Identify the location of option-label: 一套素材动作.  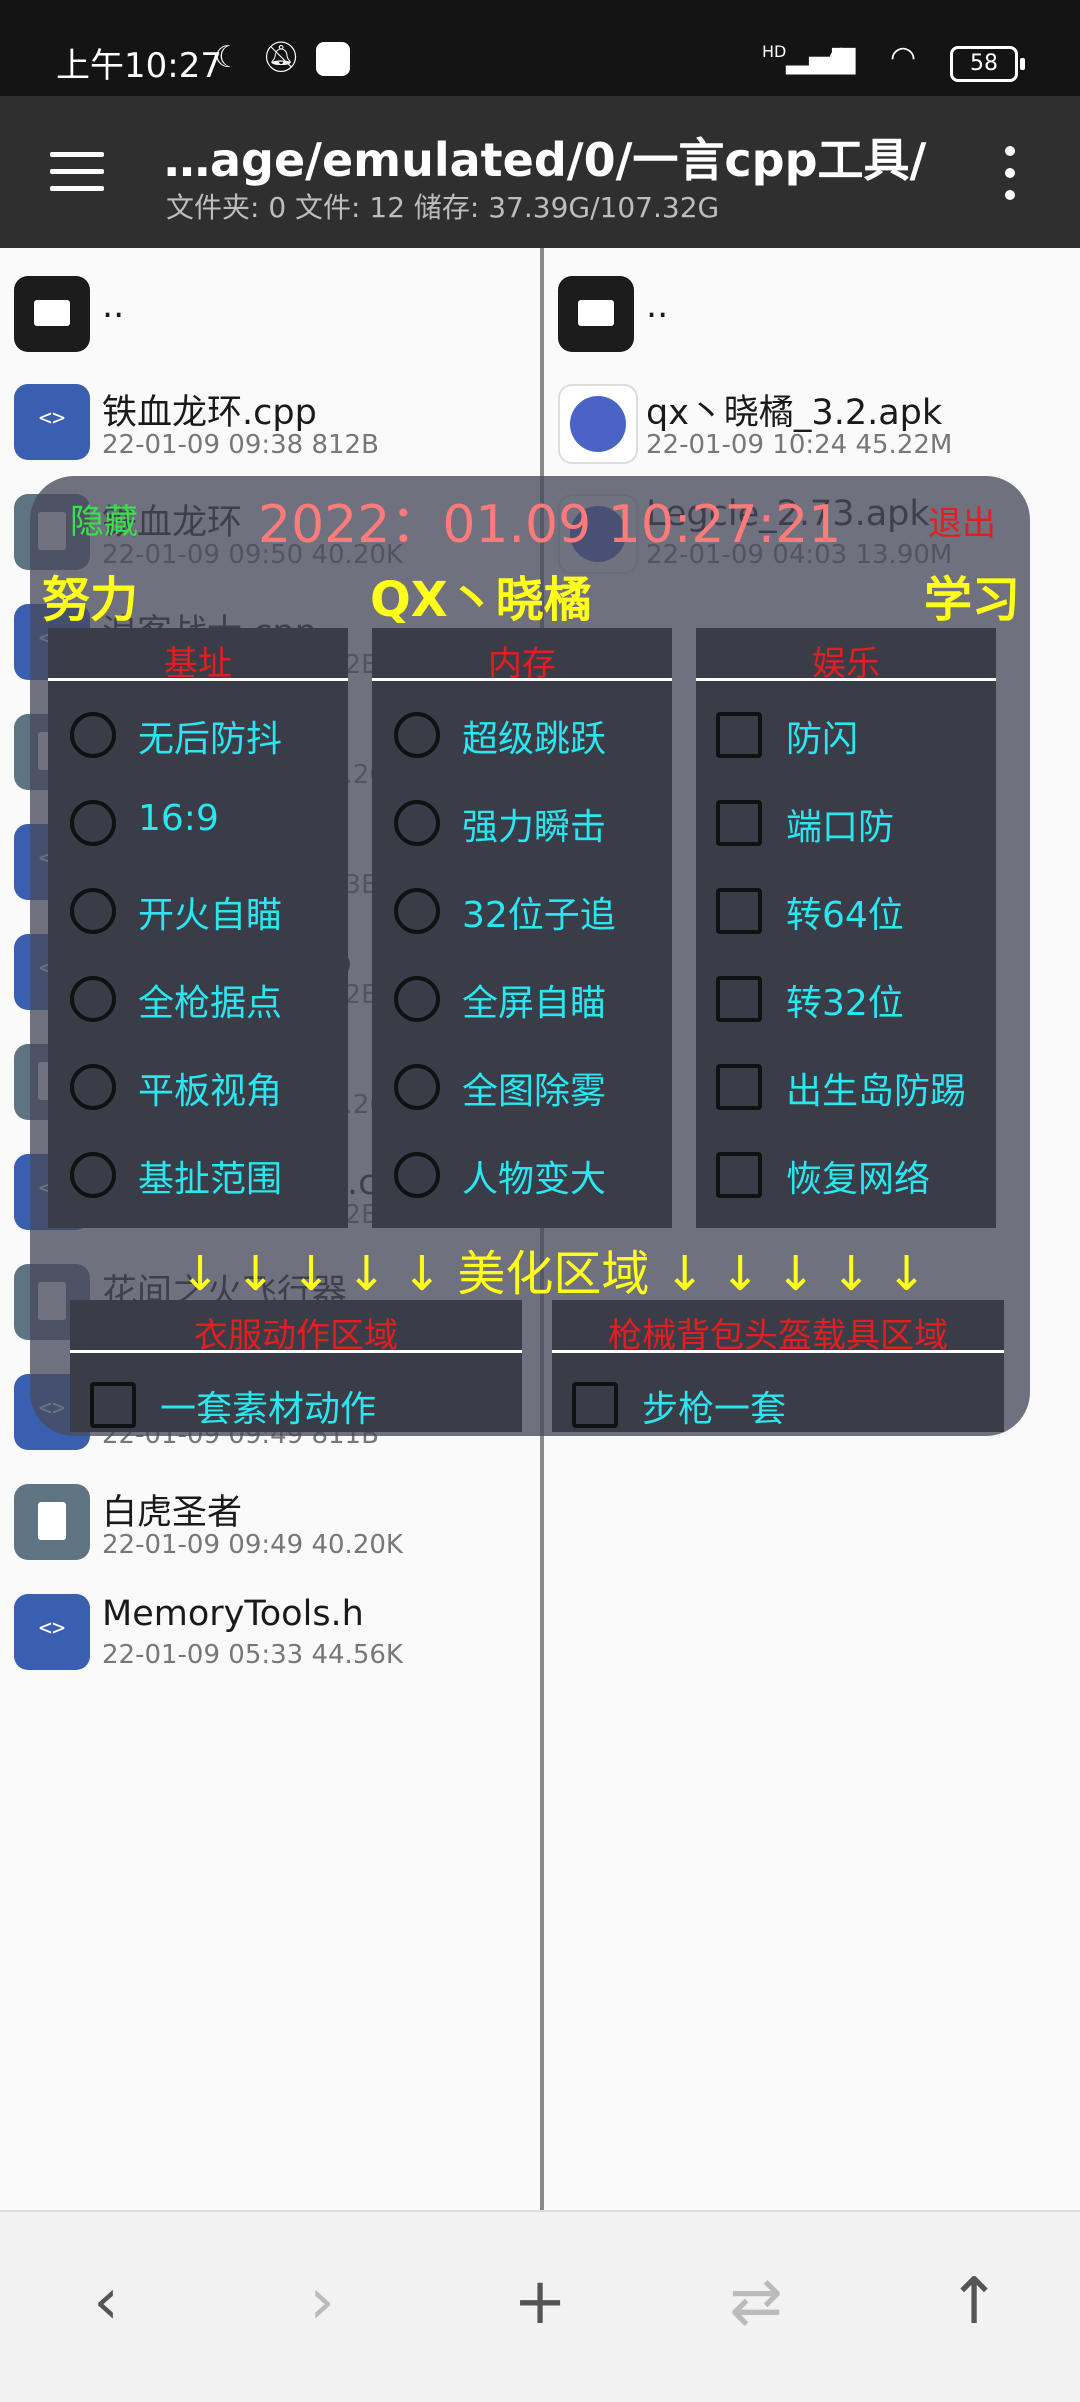
(268, 1409).